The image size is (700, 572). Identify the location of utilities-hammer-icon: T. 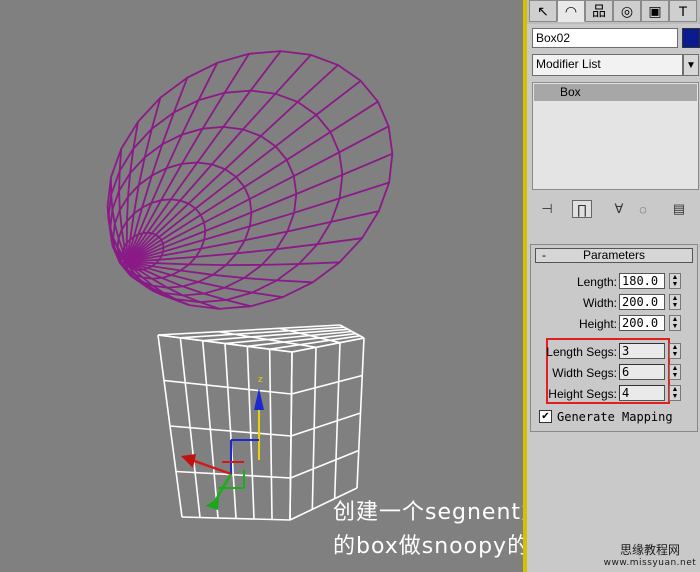
(683, 11).